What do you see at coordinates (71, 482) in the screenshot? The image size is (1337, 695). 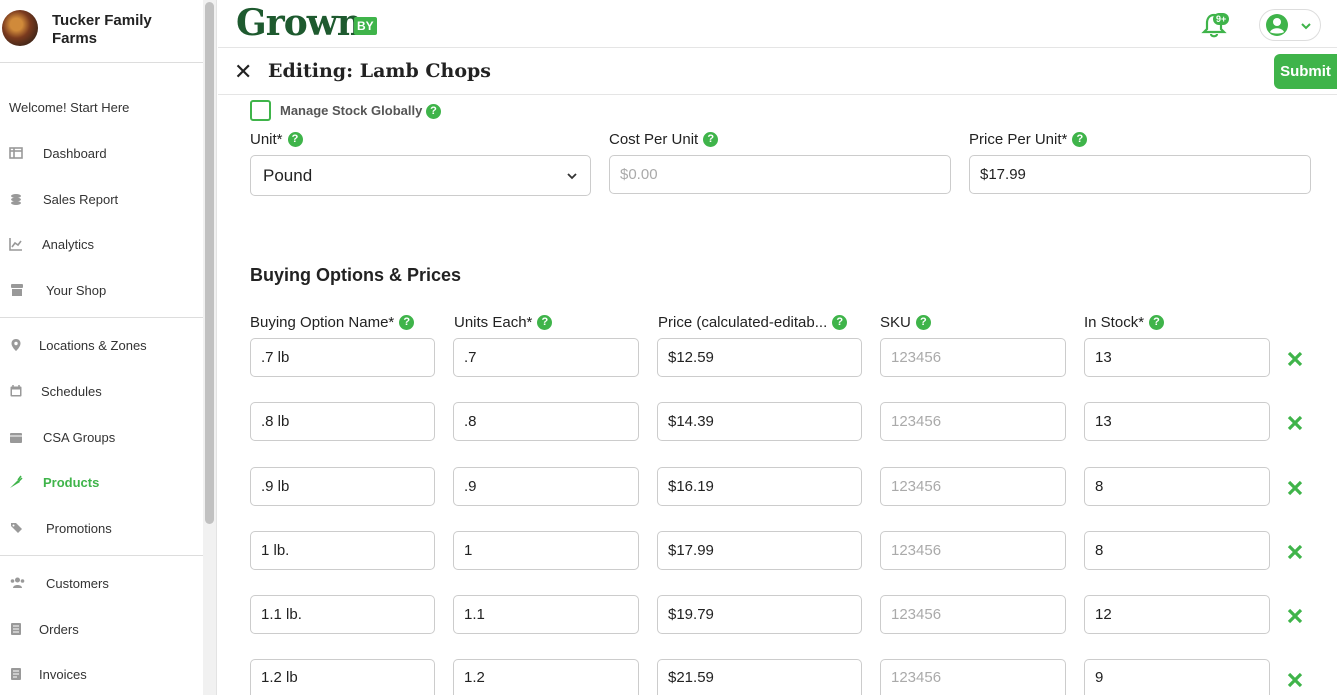 I see `sidebar-item-label: Products` at bounding box center [71, 482].